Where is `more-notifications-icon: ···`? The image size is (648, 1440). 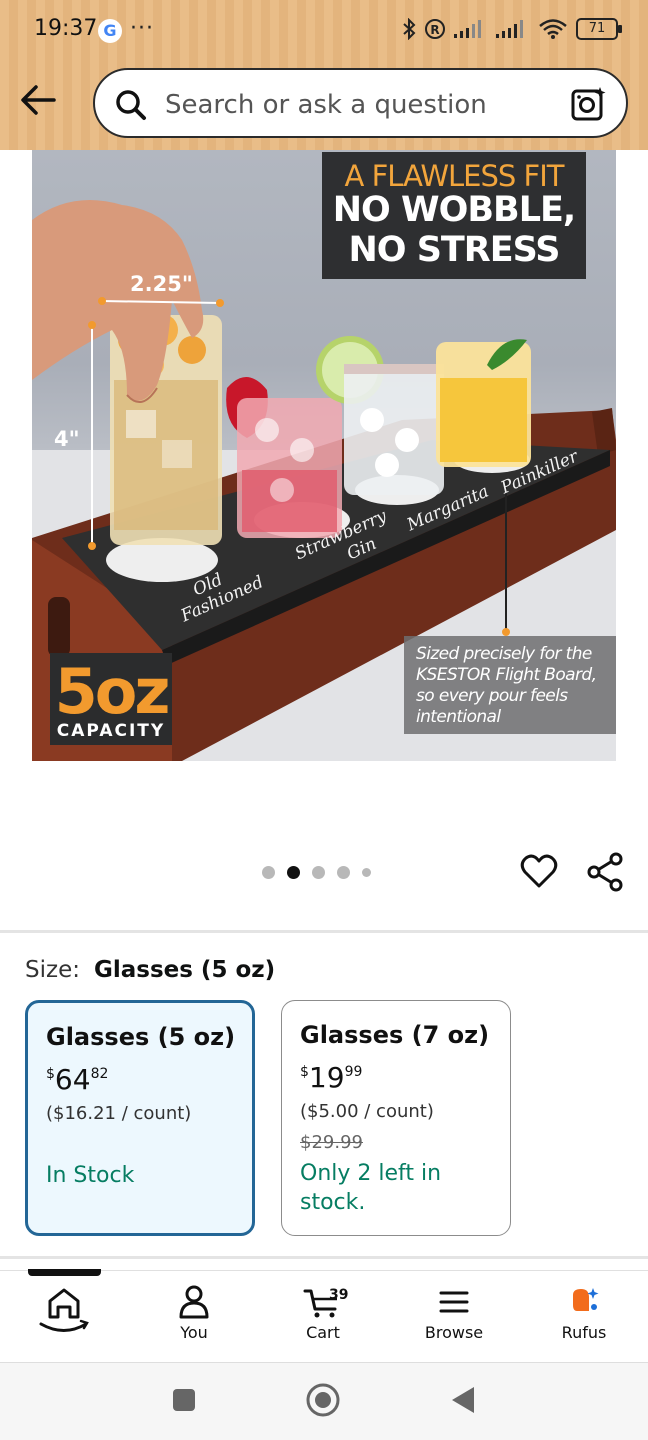 more-notifications-icon: ··· is located at coordinates (142, 28).